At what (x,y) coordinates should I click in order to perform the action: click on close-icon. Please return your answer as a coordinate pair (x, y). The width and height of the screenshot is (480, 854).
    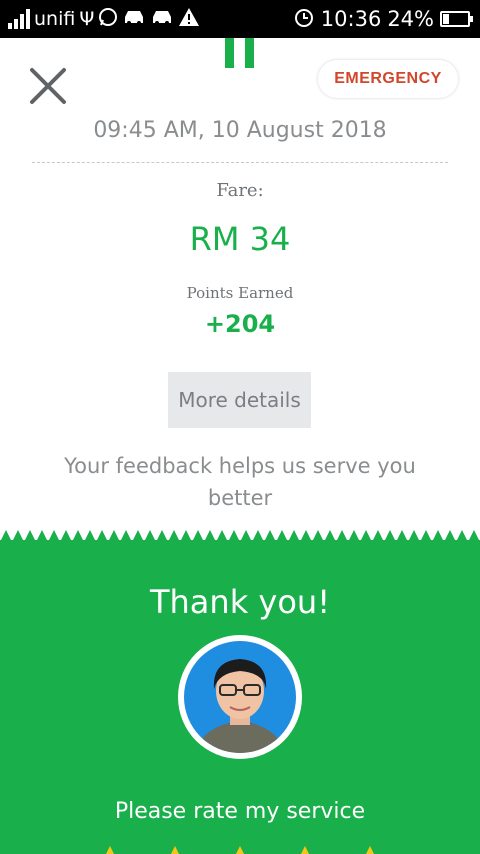
    Looking at the image, I should click on (48, 86).